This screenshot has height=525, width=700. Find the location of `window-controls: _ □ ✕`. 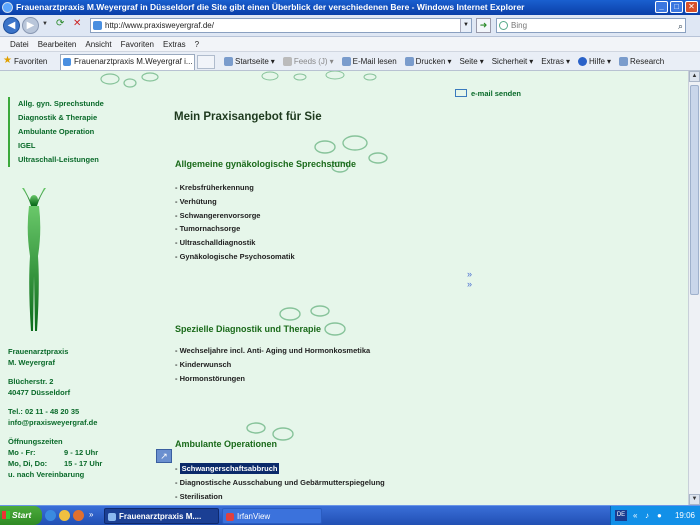

window-controls: _ □ ✕ is located at coordinates (676, 7).